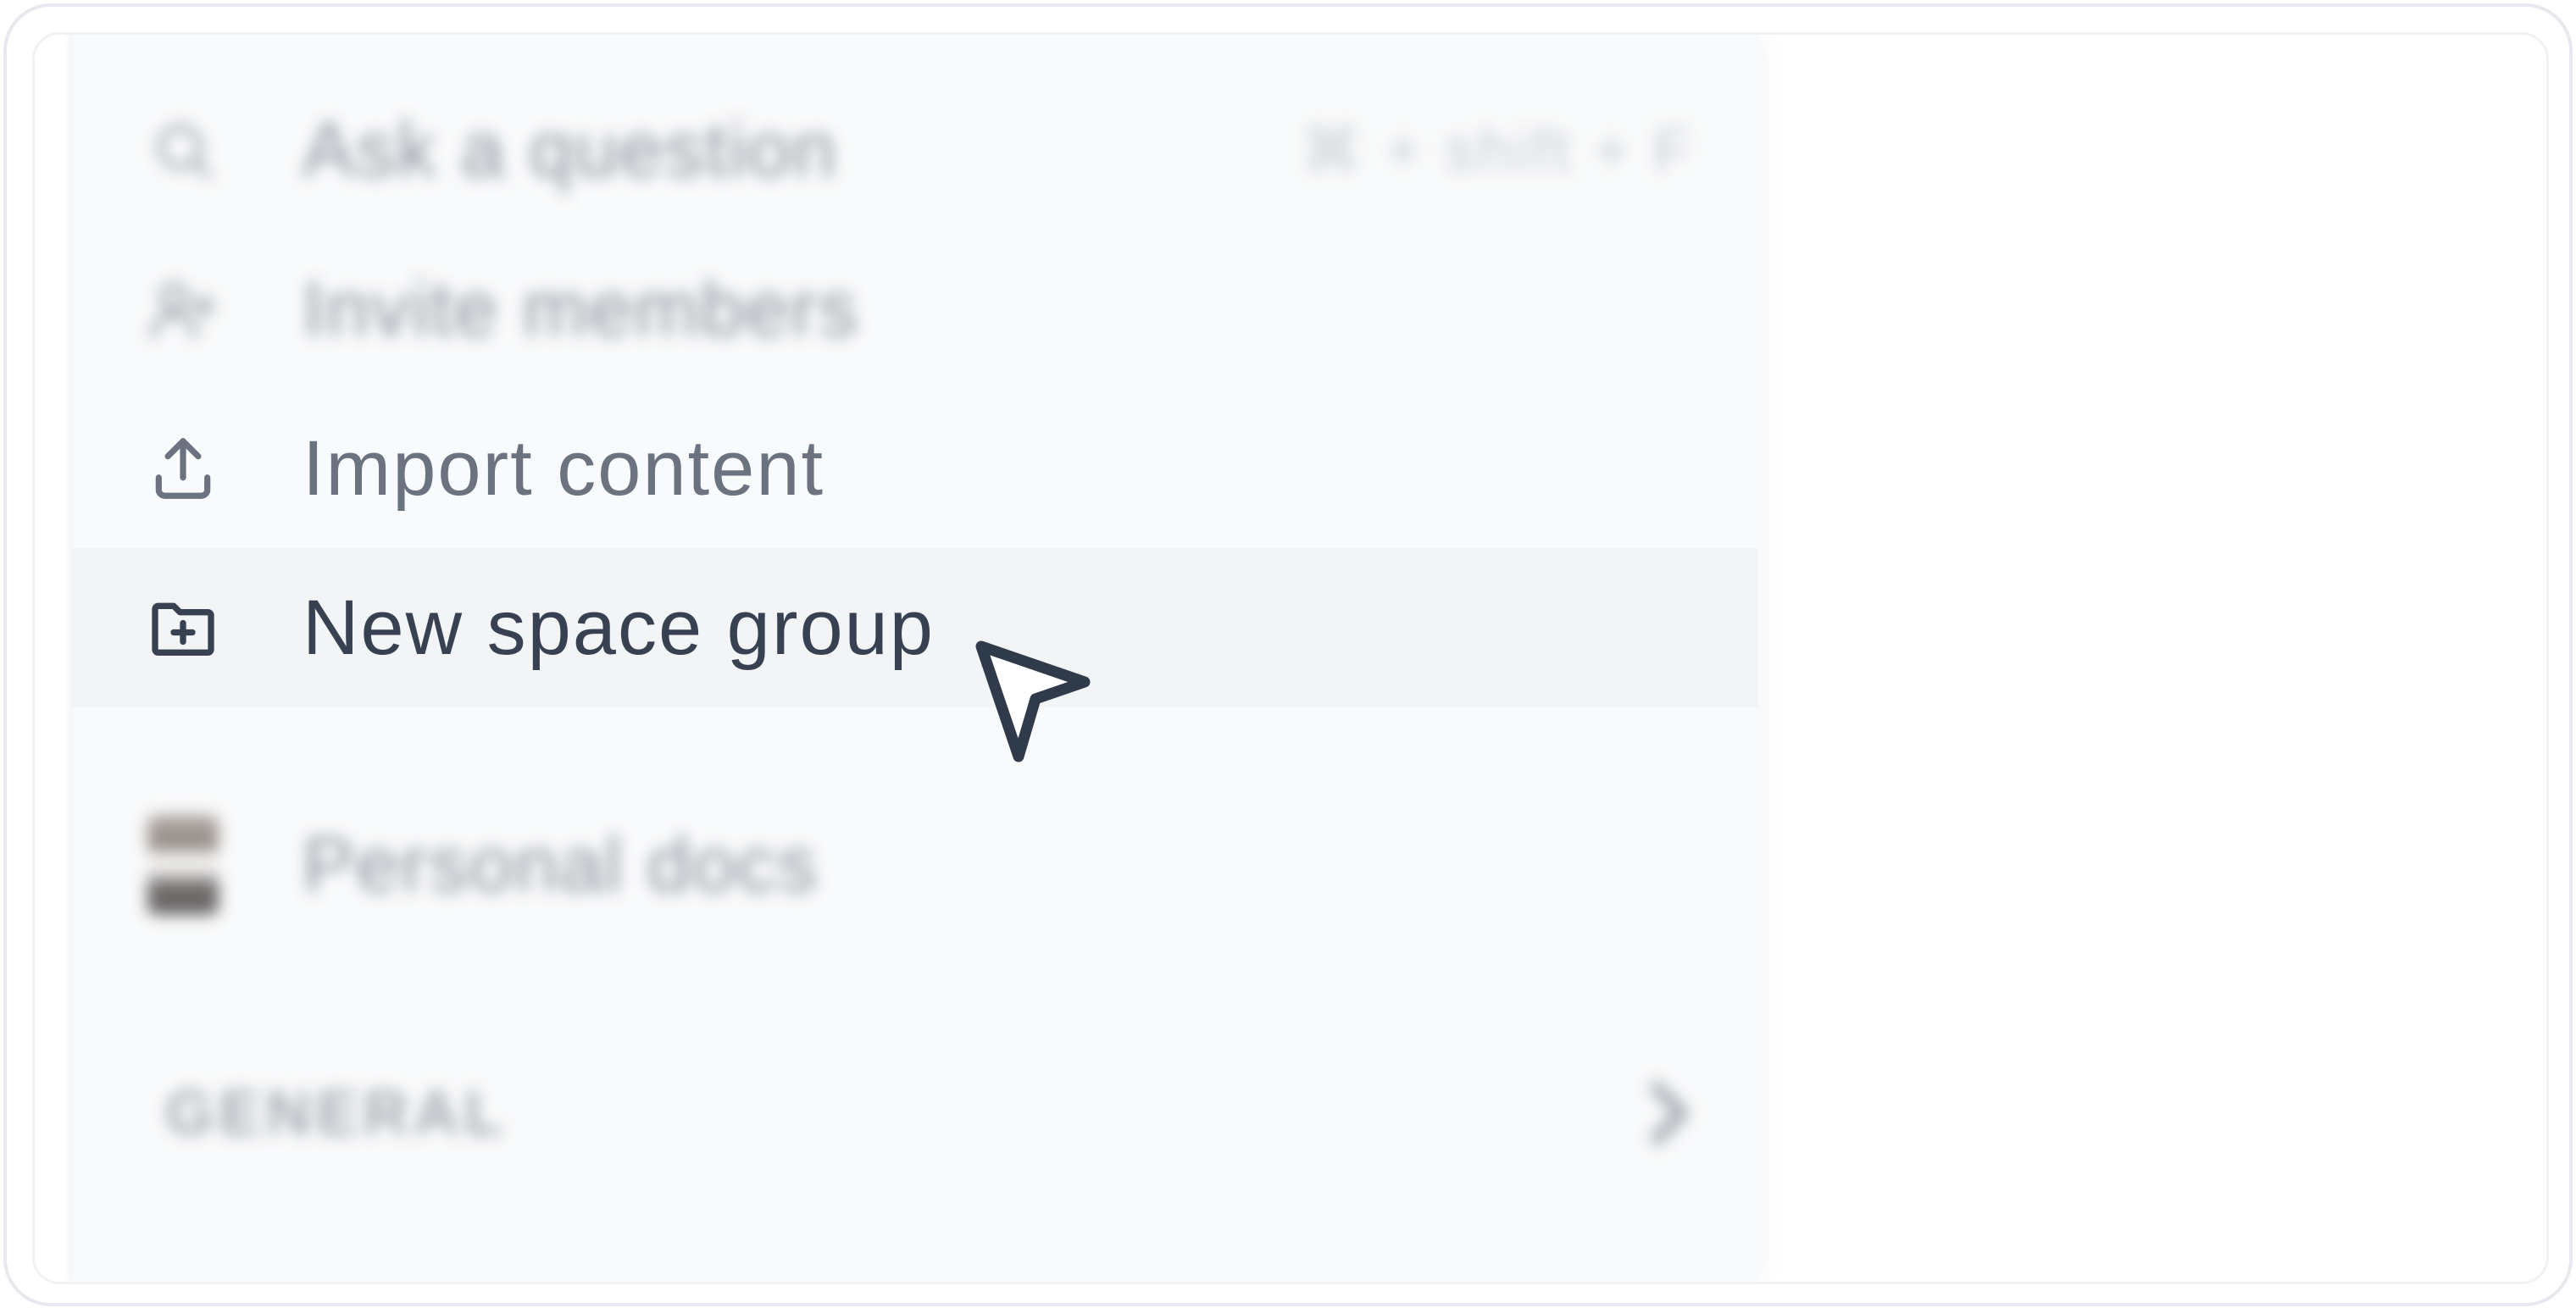  I want to click on personal-docs-label: Personal docs, so click(561, 865).